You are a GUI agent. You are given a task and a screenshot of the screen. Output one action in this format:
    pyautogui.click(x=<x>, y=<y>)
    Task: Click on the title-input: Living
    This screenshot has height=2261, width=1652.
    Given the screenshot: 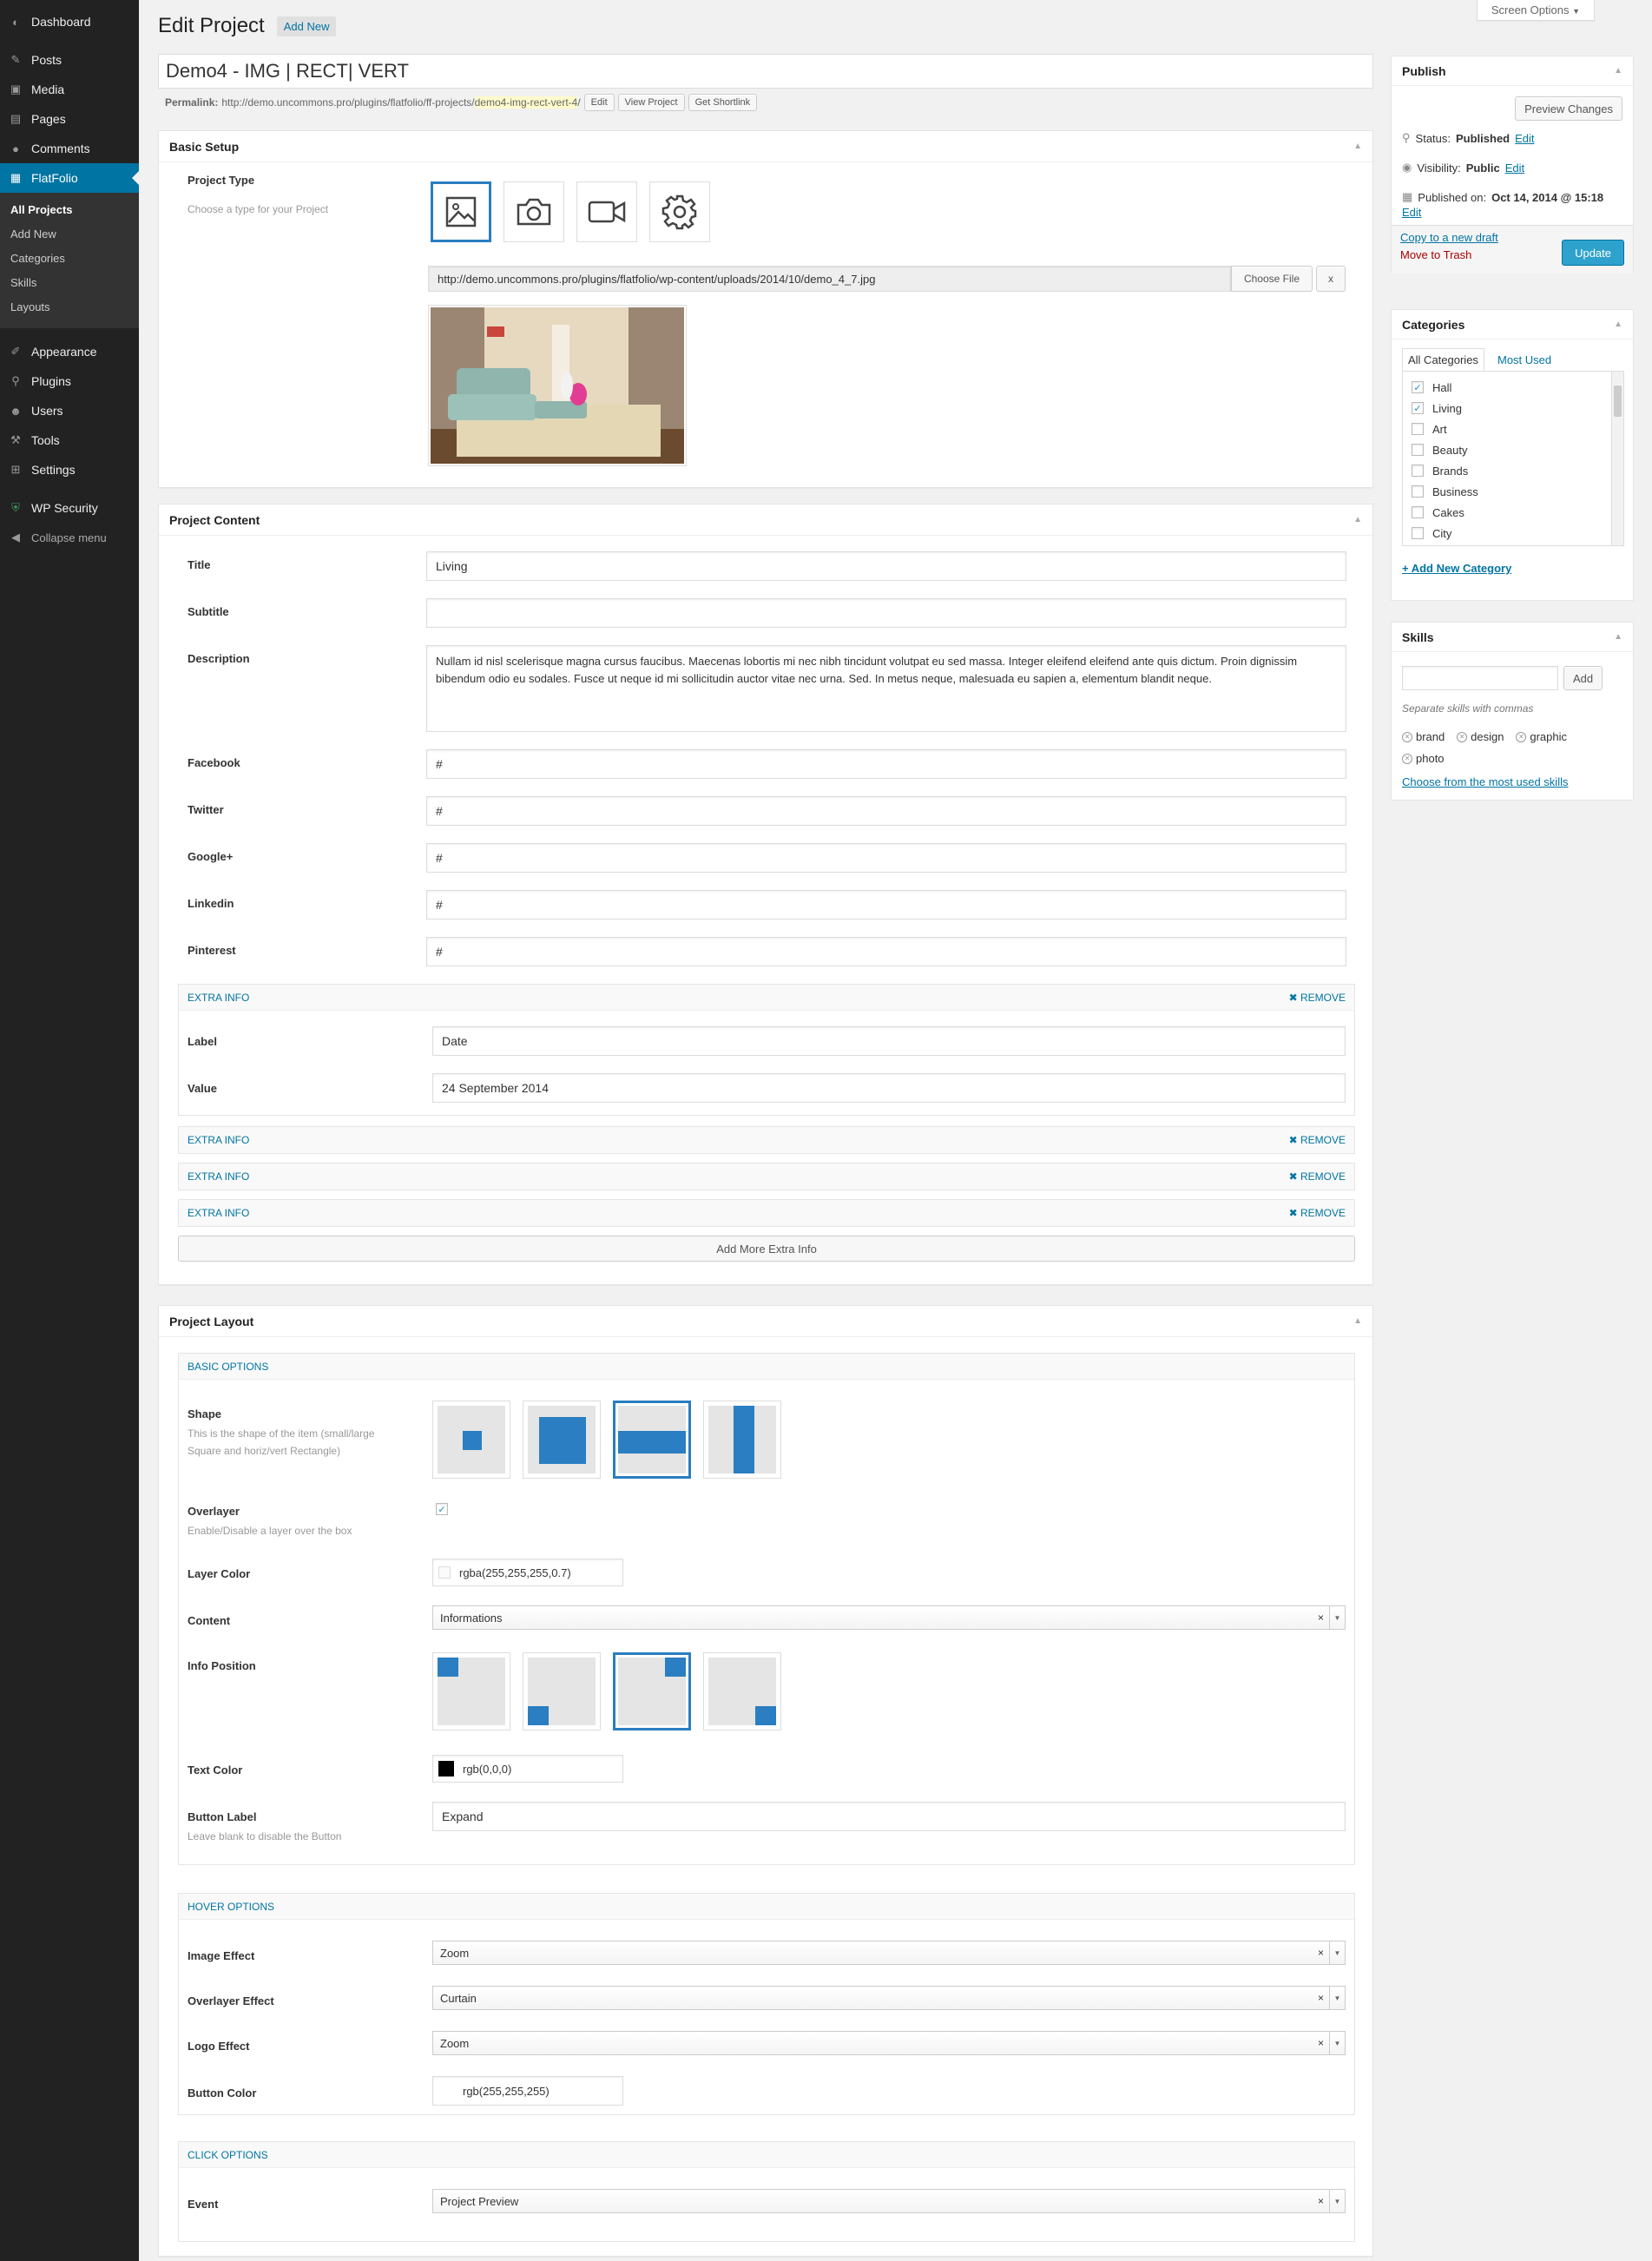 What is the action you would take?
    pyautogui.click(x=886, y=566)
    